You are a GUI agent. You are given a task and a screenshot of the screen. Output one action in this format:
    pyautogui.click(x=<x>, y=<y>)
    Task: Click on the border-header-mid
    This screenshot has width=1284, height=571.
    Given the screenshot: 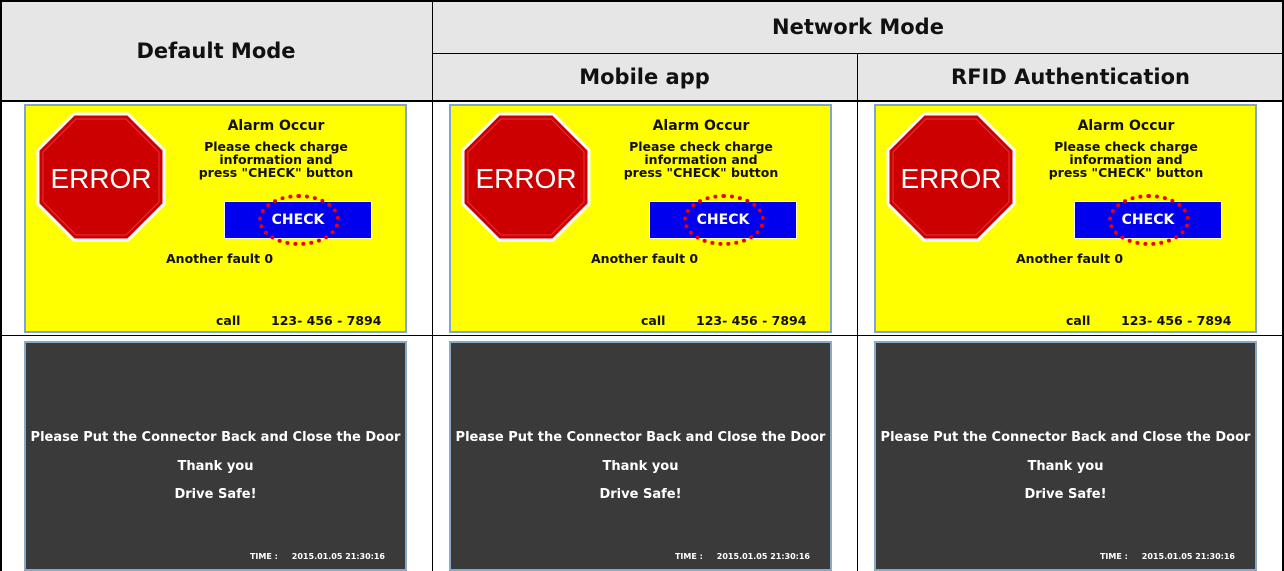 What is the action you would take?
    pyautogui.click(x=858, y=53)
    